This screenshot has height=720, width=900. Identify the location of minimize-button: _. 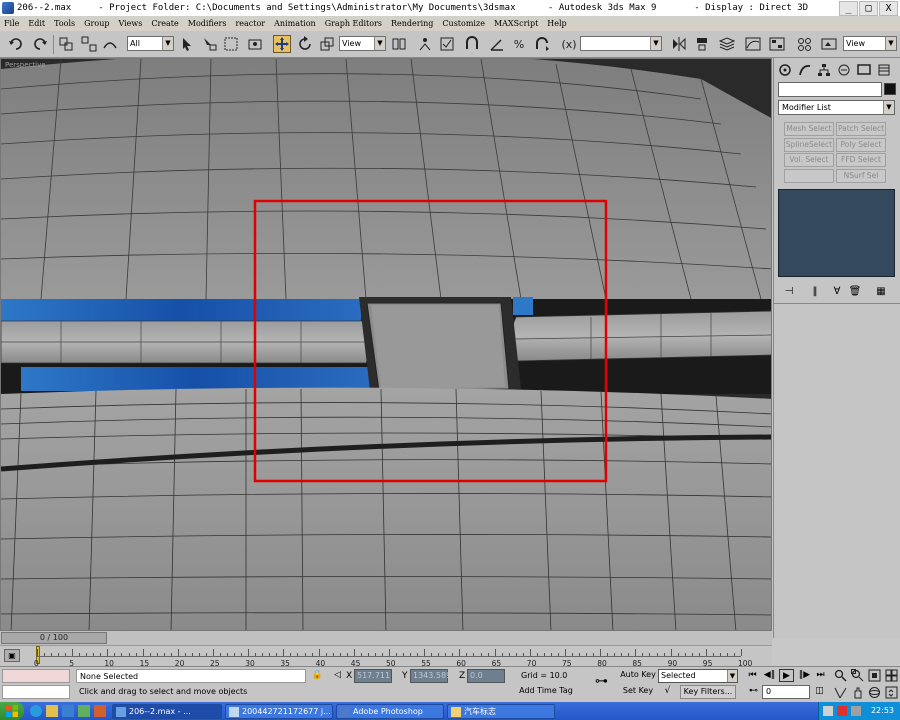
(848, 8).